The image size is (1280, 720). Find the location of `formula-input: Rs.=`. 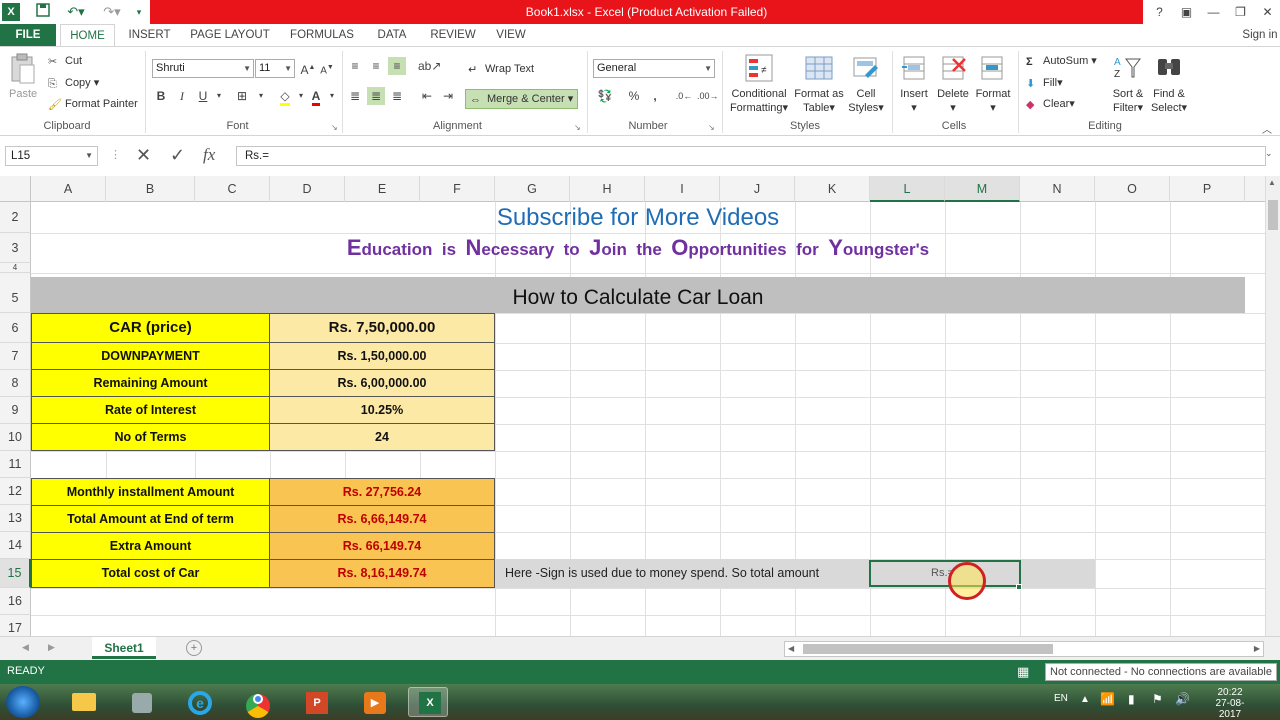

formula-input: Rs.= is located at coordinates (751, 156).